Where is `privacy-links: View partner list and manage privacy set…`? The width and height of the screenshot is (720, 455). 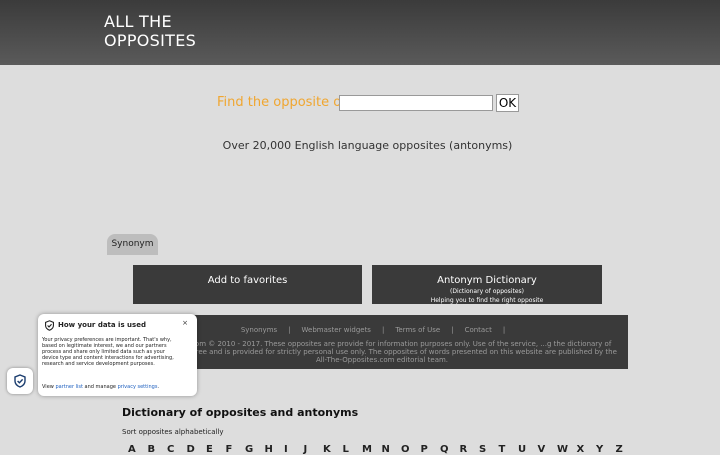 privacy-links: View partner list and manage privacy set… is located at coordinates (100, 387).